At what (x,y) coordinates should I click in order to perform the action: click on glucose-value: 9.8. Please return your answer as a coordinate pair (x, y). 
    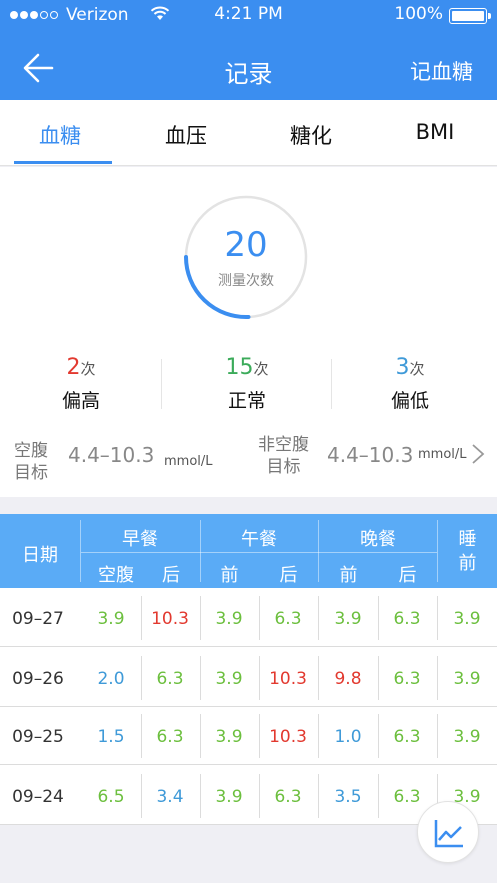
    Looking at the image, I should click on (348, 679).